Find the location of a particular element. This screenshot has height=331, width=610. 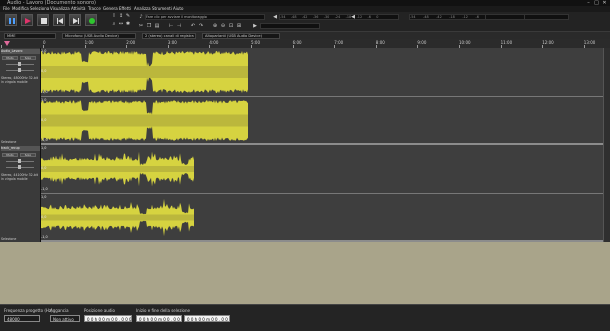

skip-end-icon is located at coordinates (76, 21).